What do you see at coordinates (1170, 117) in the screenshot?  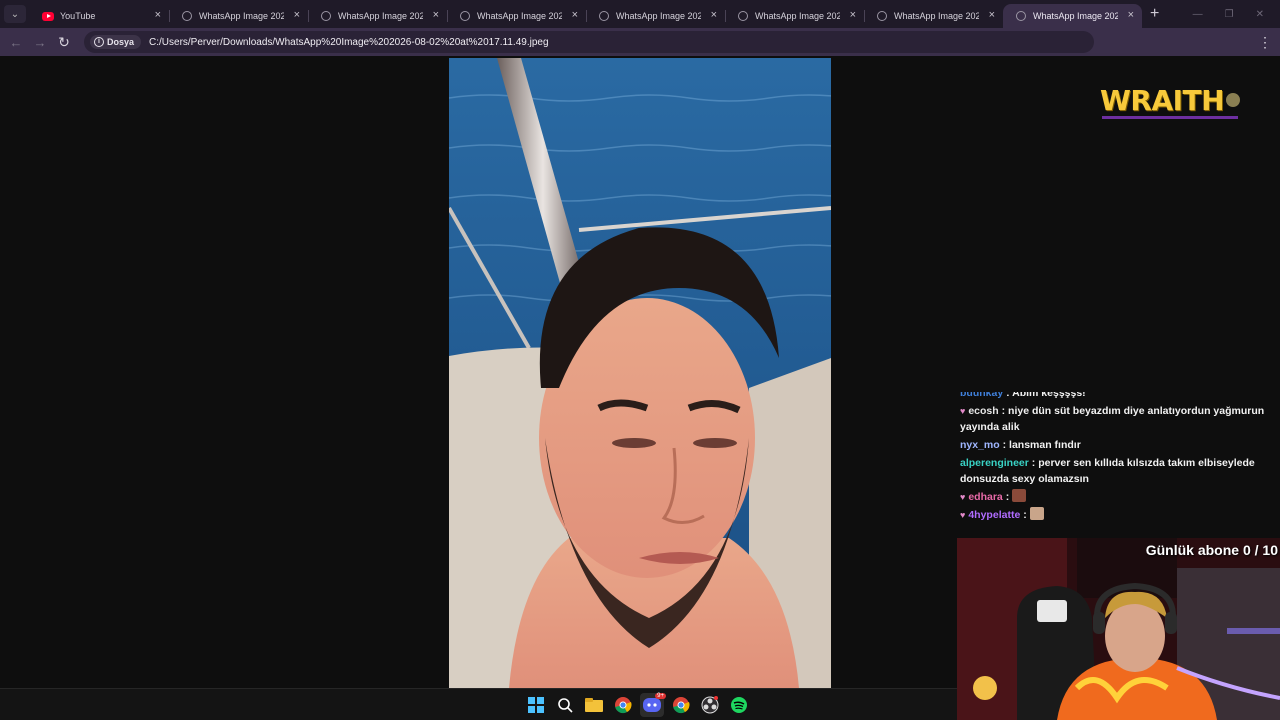 I see `logo-underline` at bounding box center [1170, 117].